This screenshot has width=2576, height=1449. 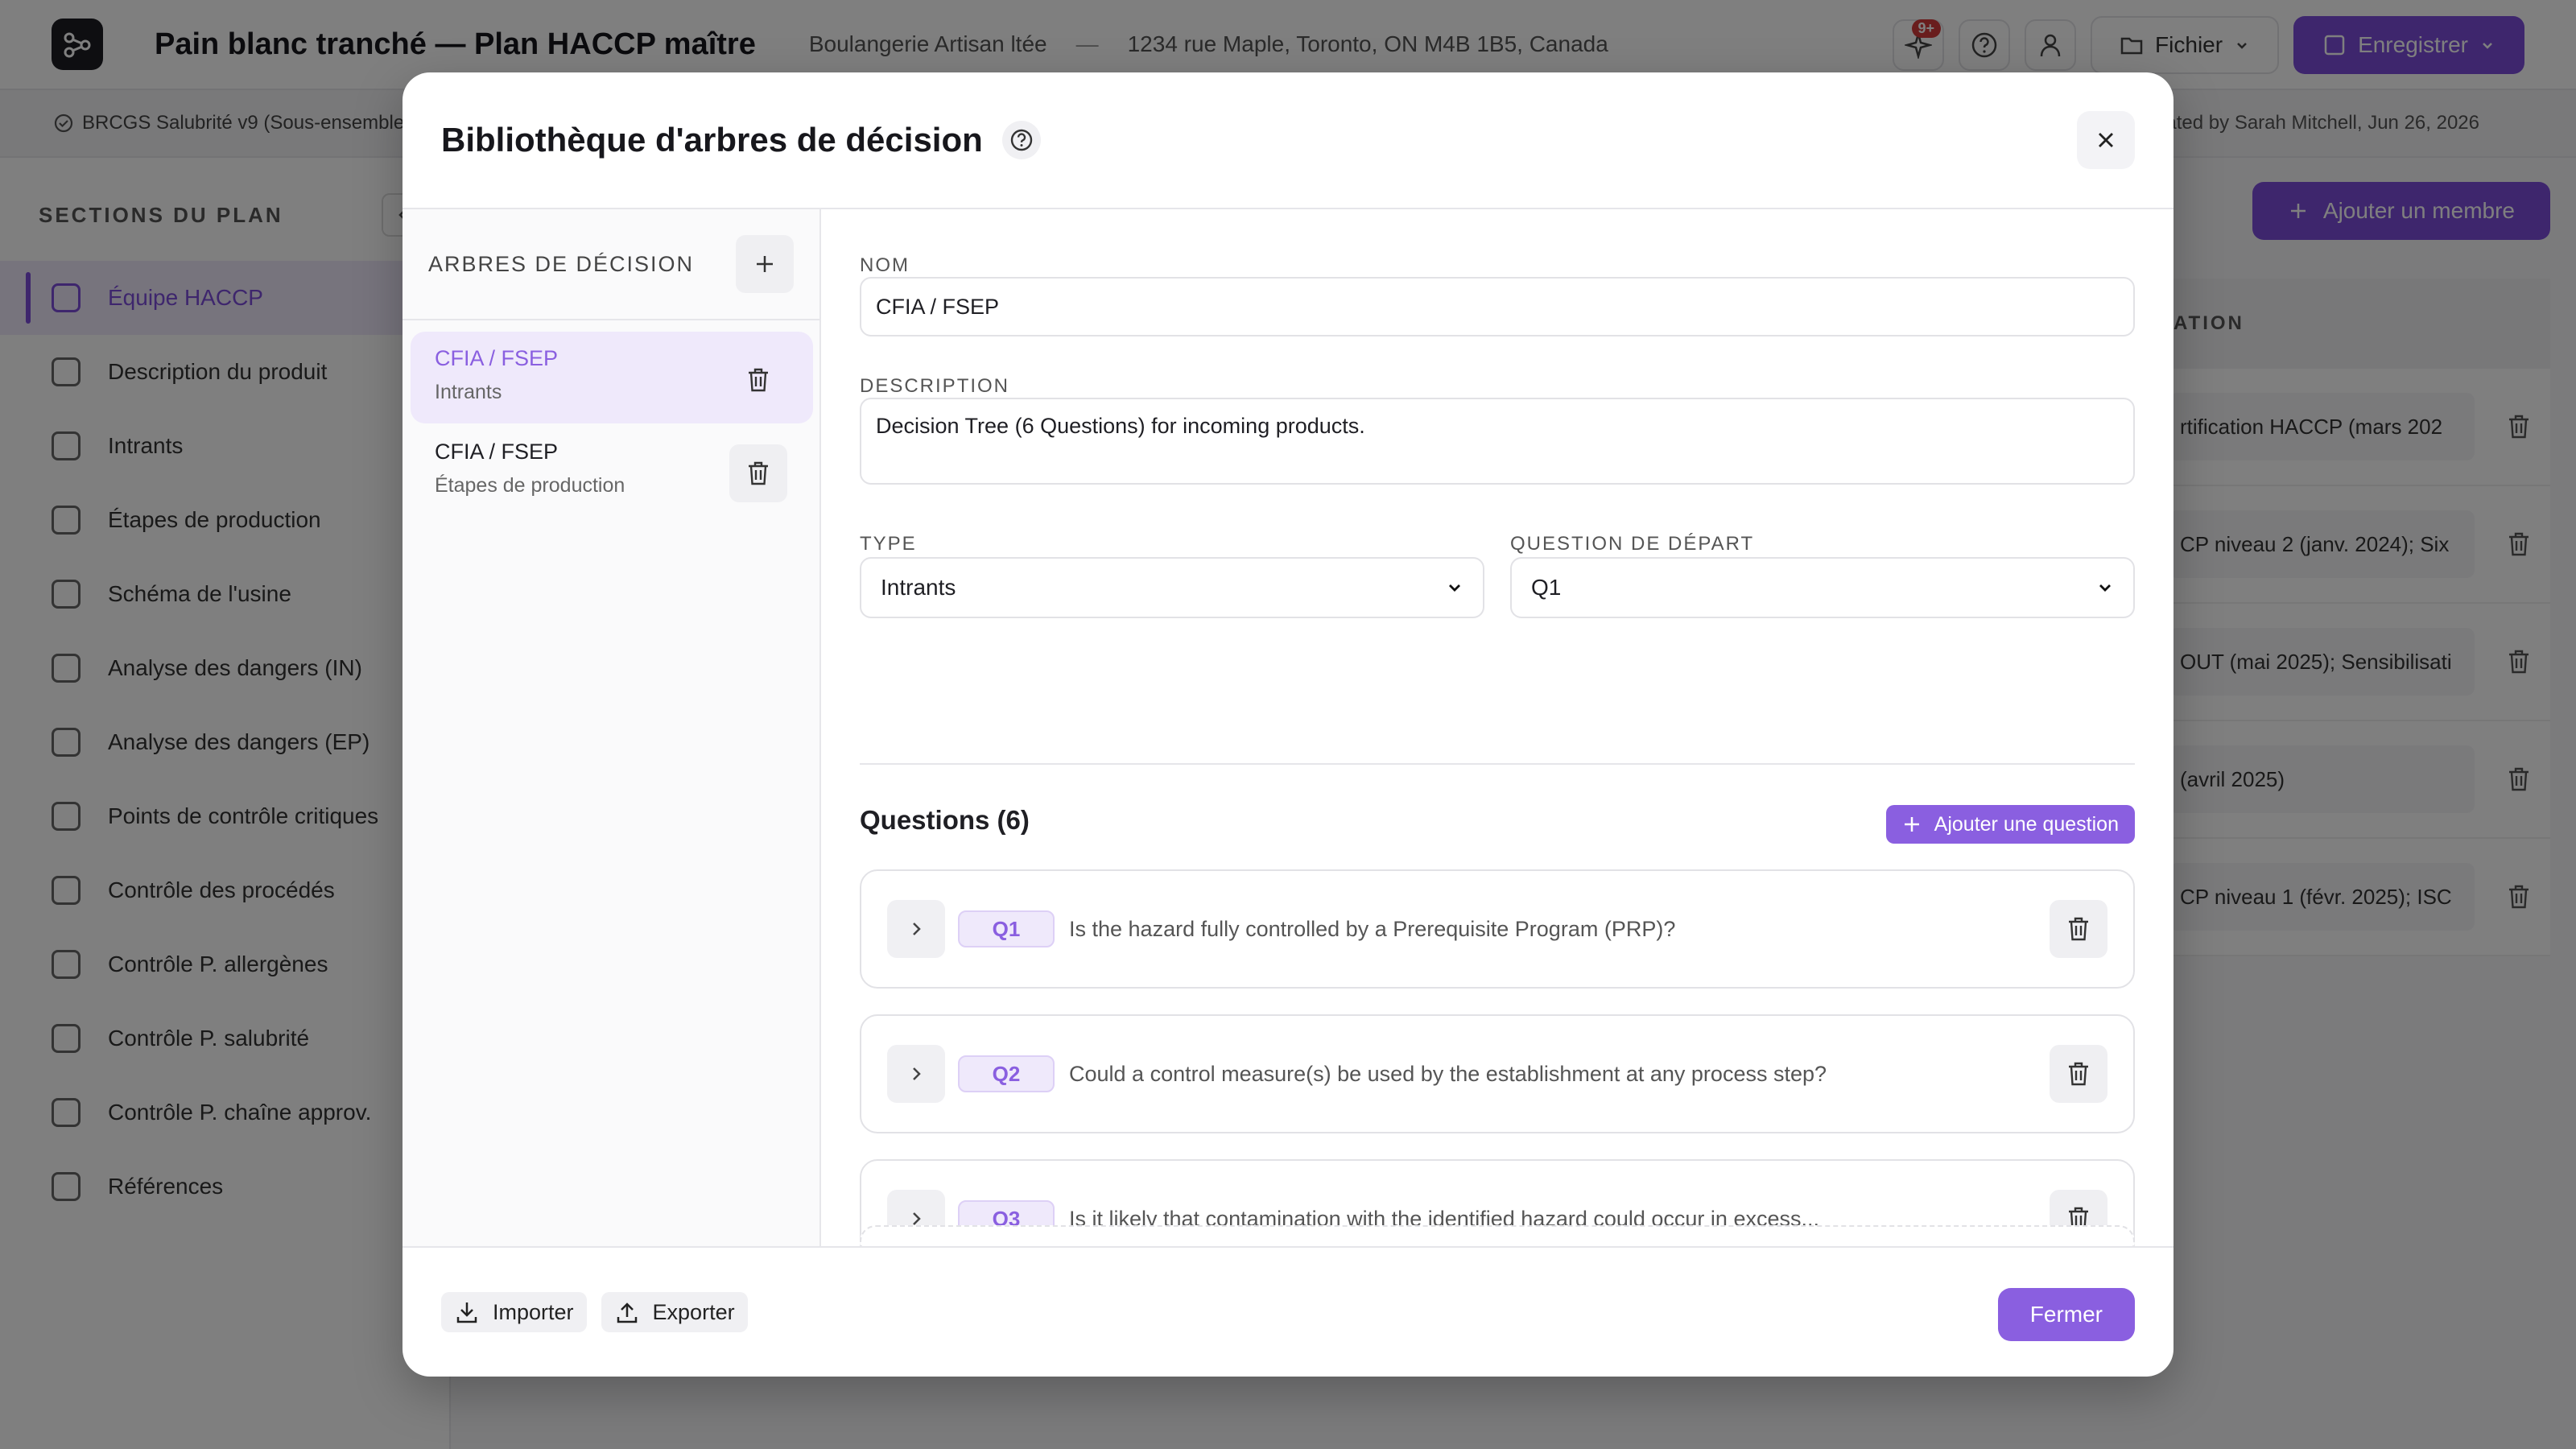 I want to click on tree-list-item: CFIA / FSEP Étapes de production, so click(x=612, y=471).